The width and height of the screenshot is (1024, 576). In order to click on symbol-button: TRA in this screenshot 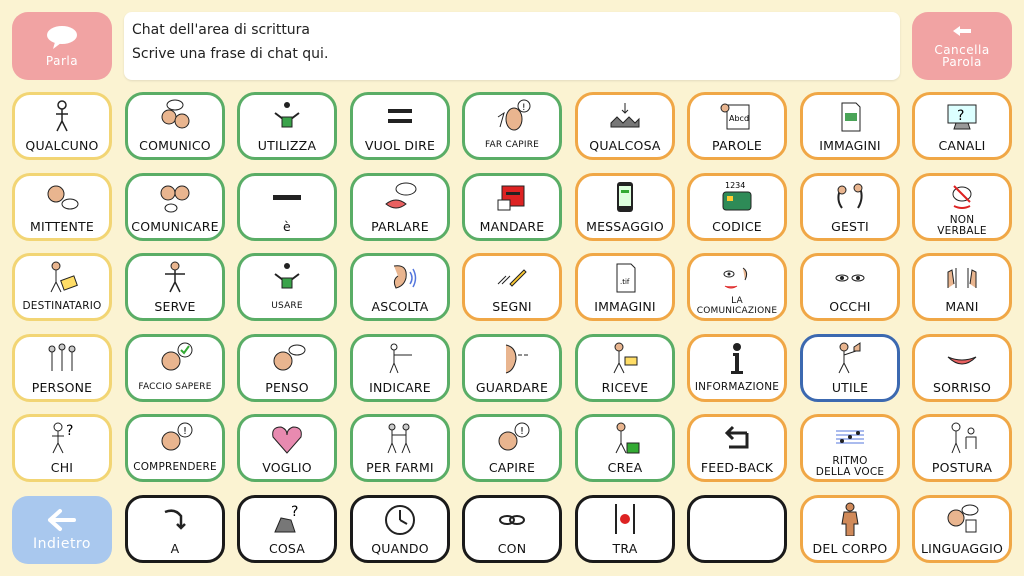, I will do `click(625, 529)`.